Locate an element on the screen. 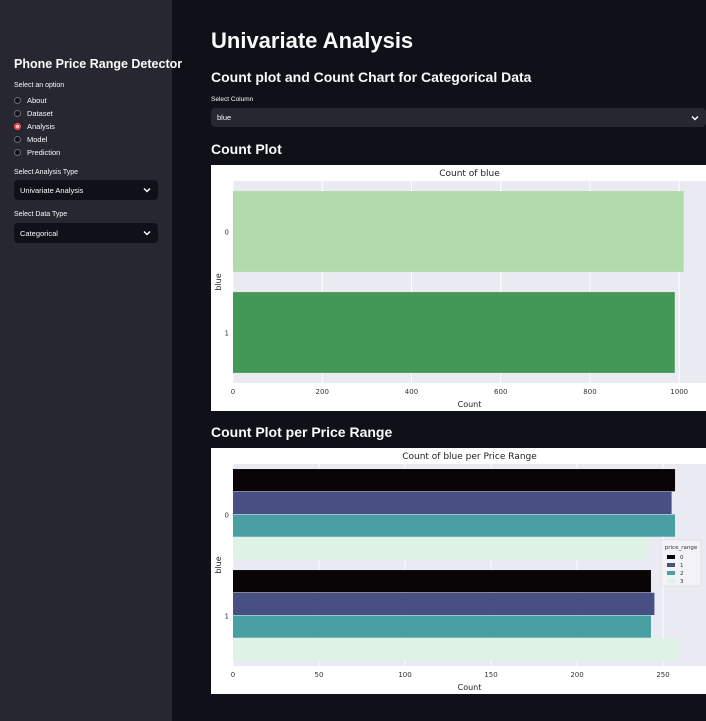 The height and width of the screenshot is (721, 706). page-title: Univariate Analysis is located at coordinates (312, 40).